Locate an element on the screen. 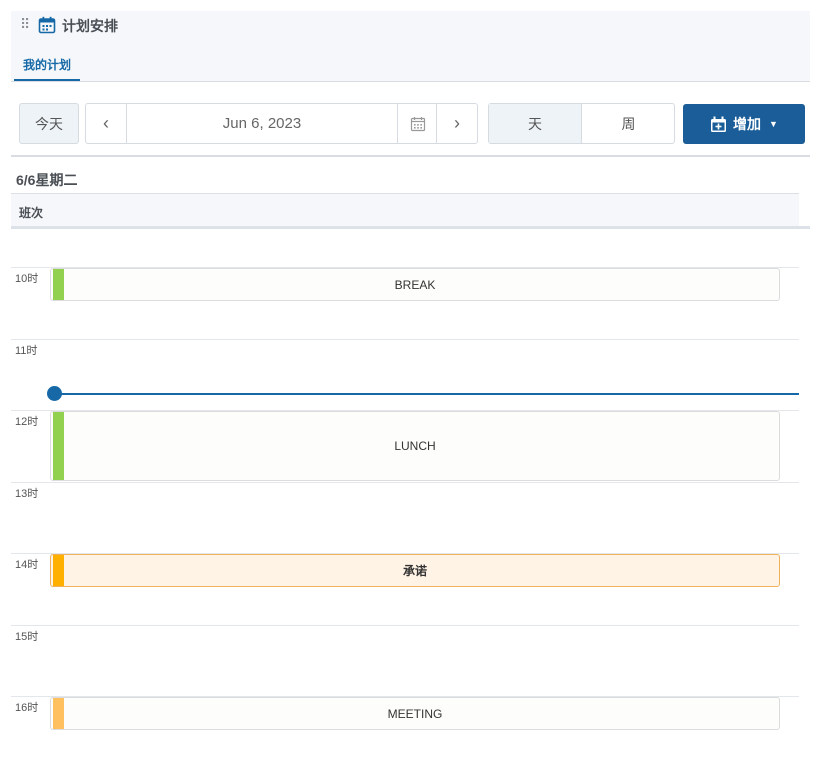 The image size is (823, 773). day-label: 6/6星期二 is located at coordinates (47, 180).